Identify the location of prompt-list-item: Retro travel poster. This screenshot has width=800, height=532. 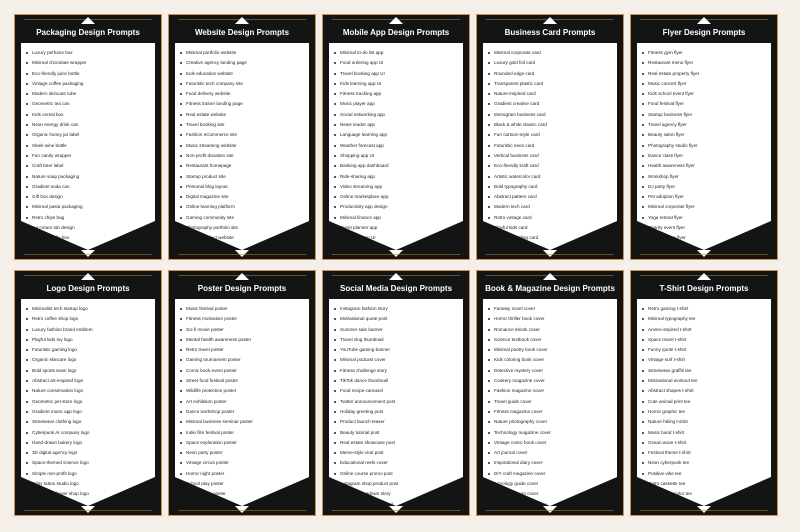
(244, 350).